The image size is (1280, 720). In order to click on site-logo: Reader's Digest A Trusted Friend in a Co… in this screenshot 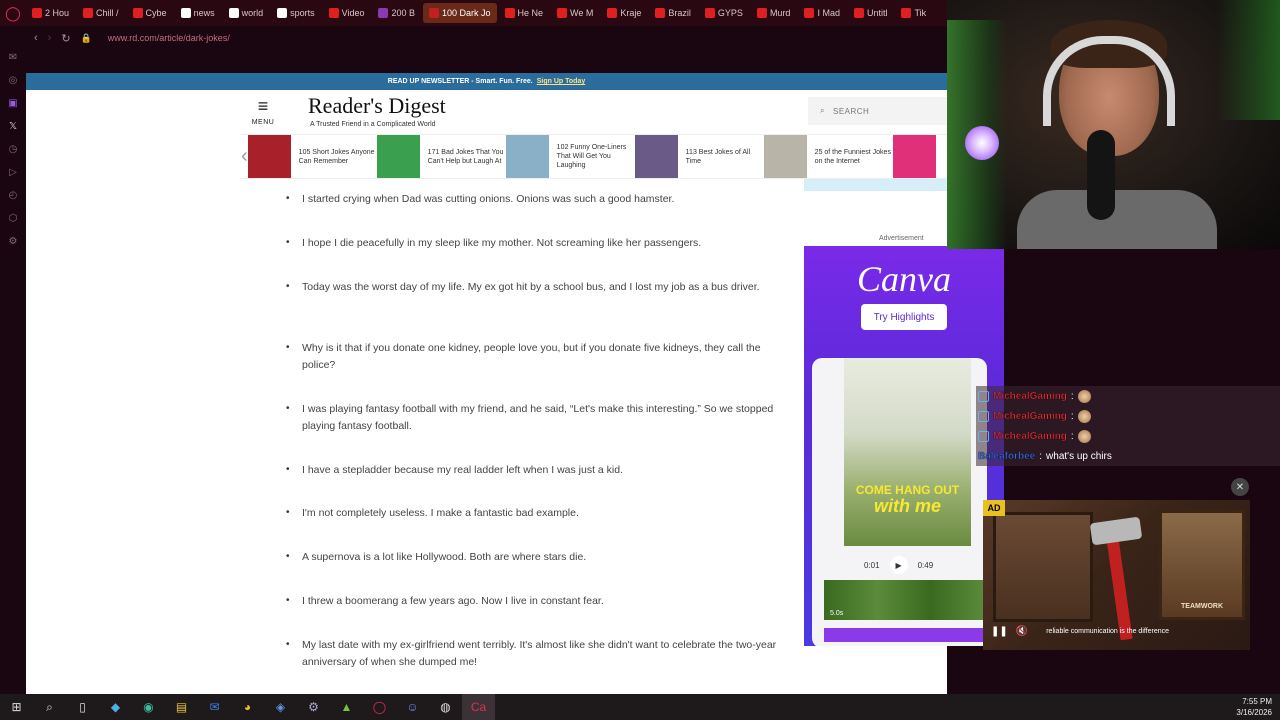, I will do `click(377, 110)`.